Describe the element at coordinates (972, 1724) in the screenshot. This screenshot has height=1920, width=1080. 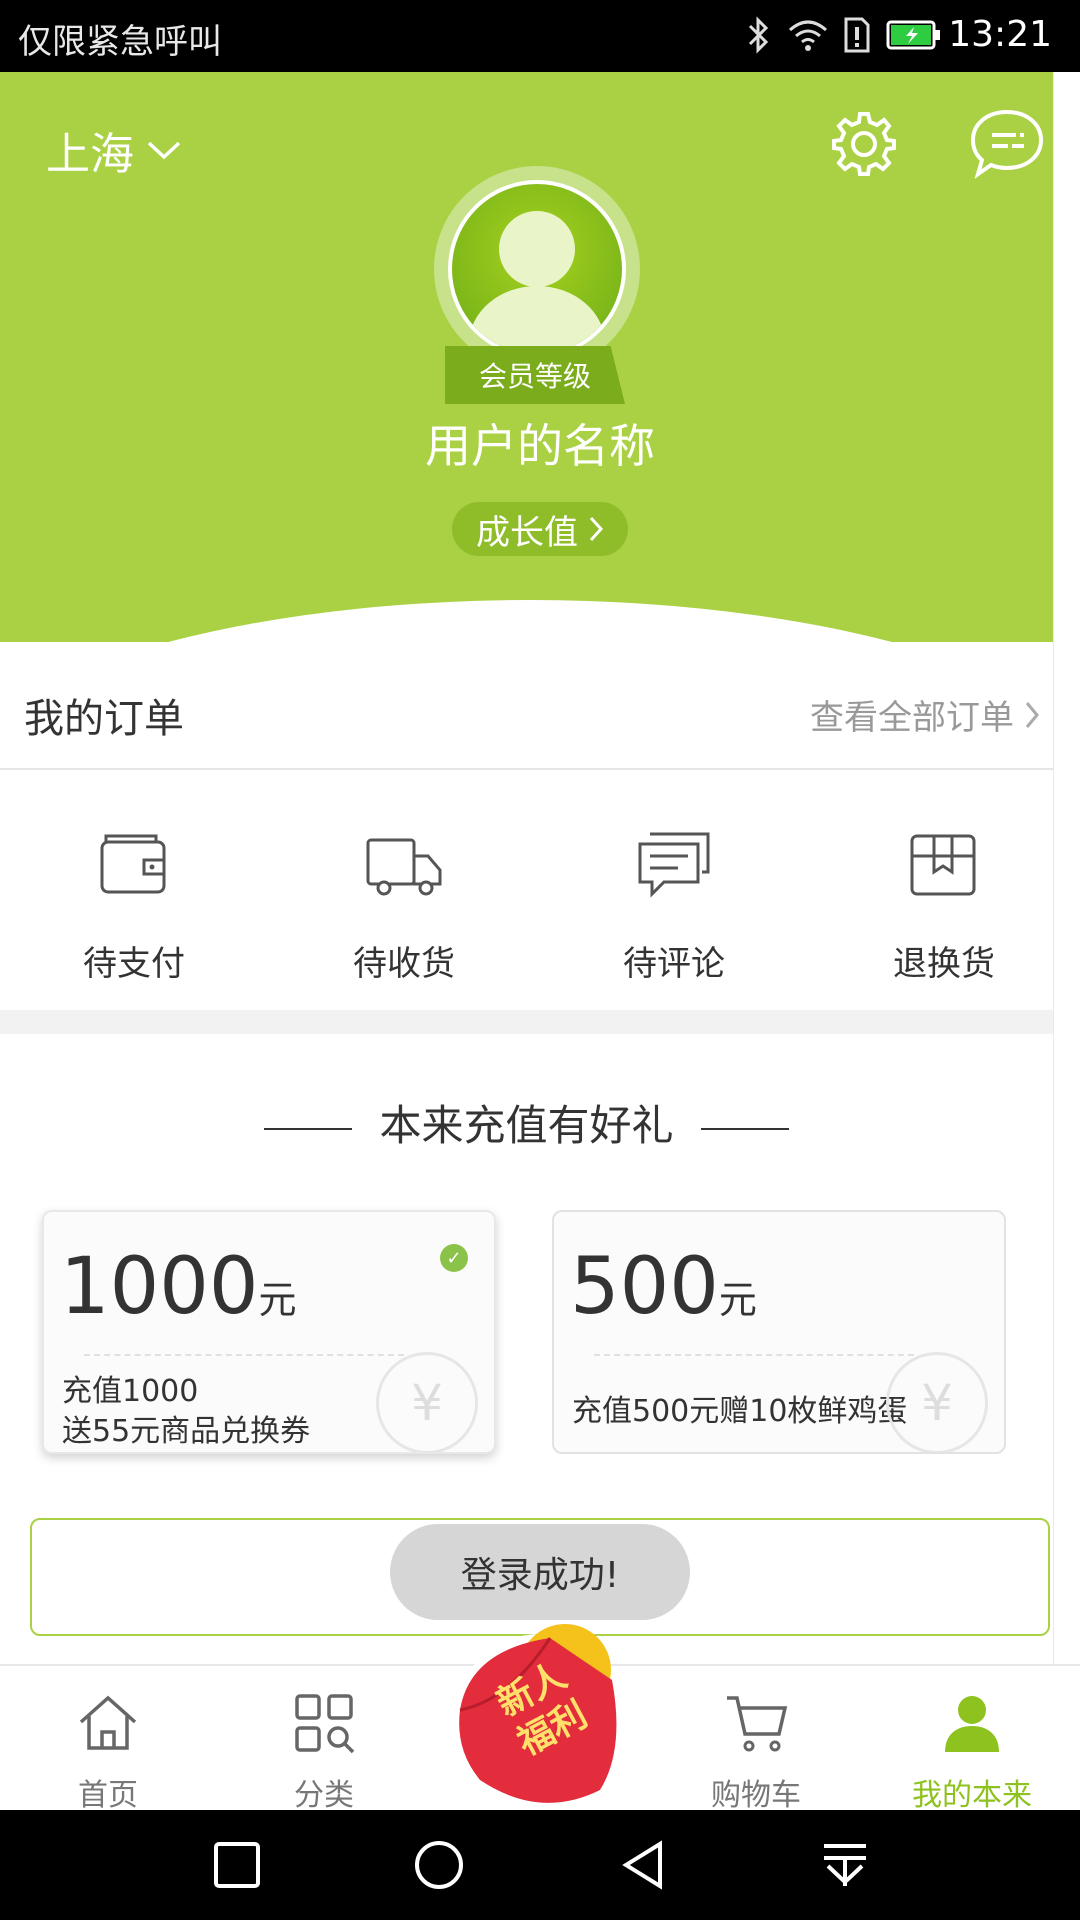
I see `user-icon` at that location.